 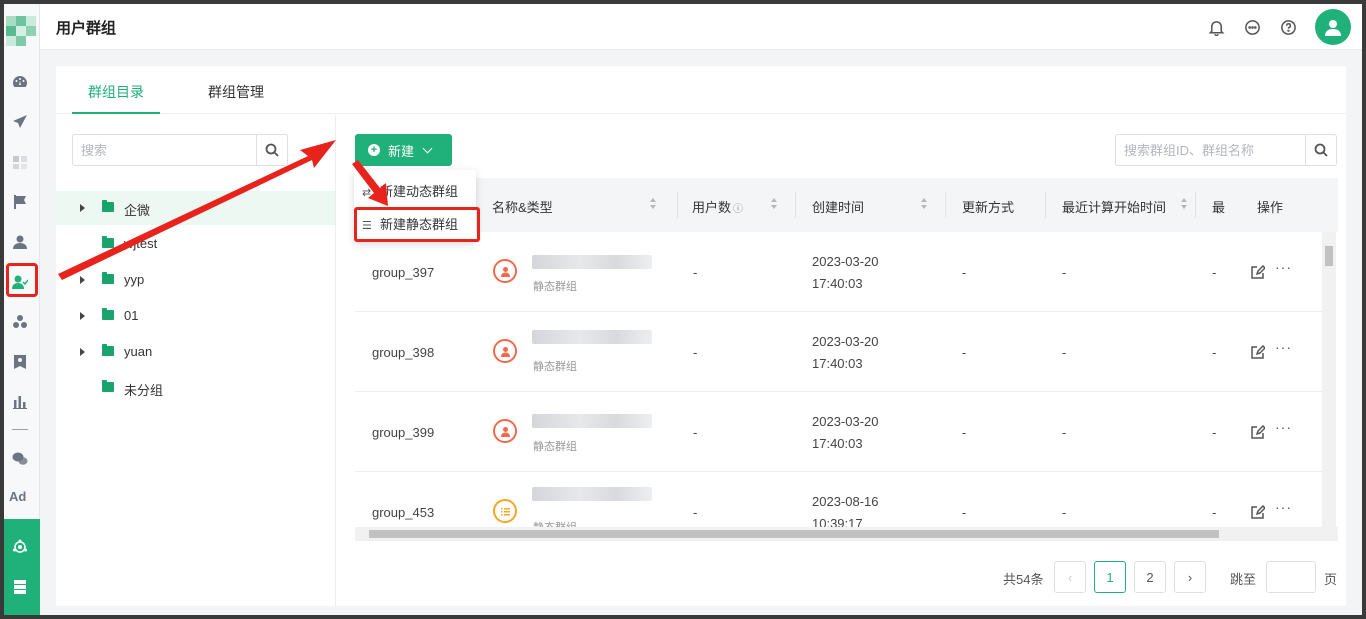 What do you see at coordinates (1243, 579) in the screenshot?
I see `jump-label: 跳至` at bounding box center [1243, 579].